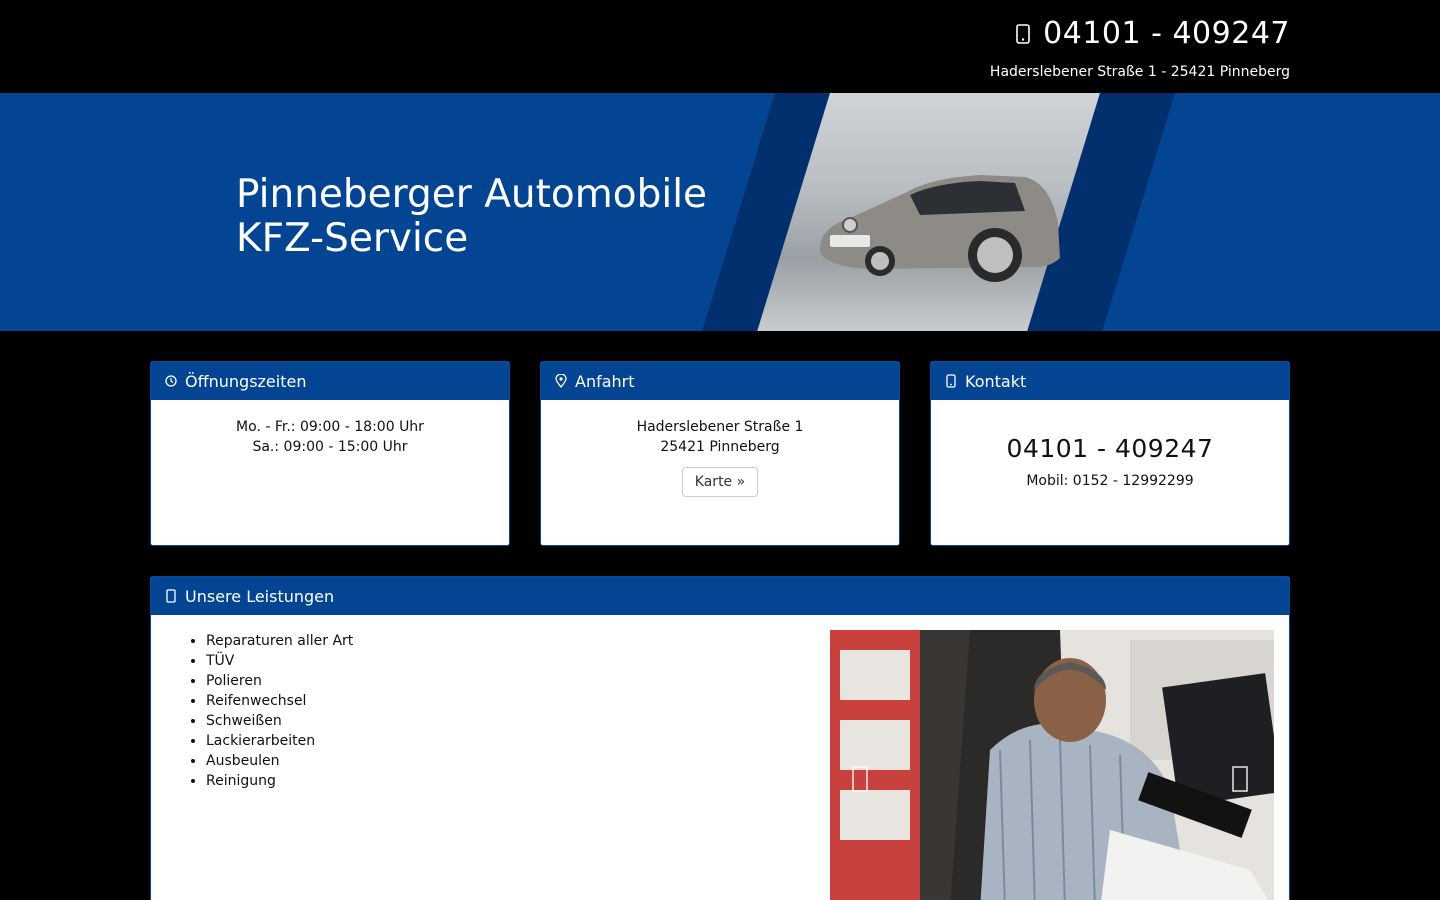 Image resolution: width=1440 pixels, height=900 pixels. What do you see at coordinates (860, 782) in the screenshot?
I see `chevron-left-icon` at bounding box center [860, 782].